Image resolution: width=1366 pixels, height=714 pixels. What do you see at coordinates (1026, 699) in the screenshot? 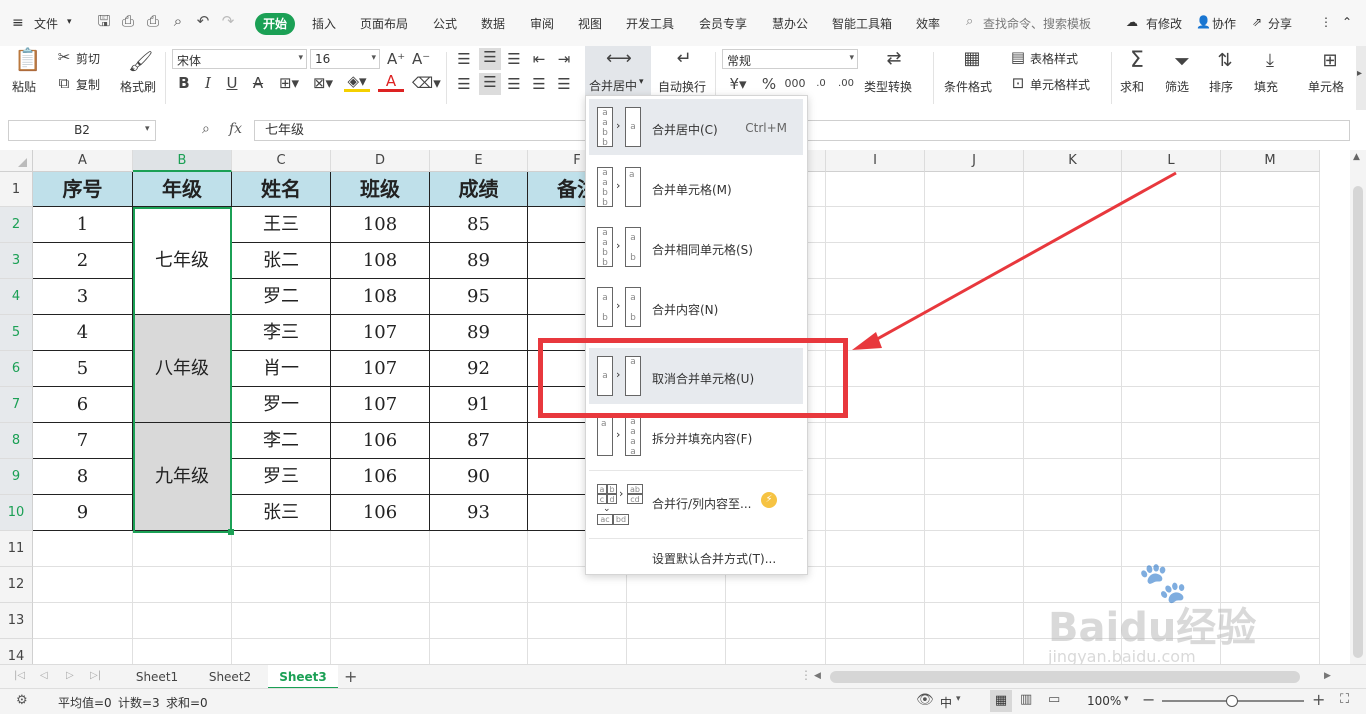
I see `page-layout-view-icon: ▥` at bounding box center [1026, 699].